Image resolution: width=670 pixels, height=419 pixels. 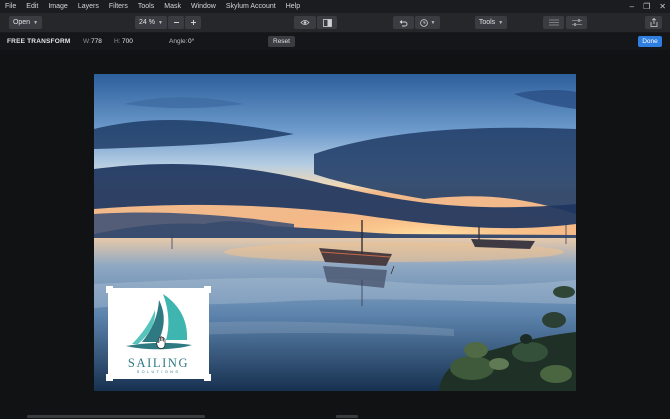 I want to click on menu-skylum-account: Skylum Account, so click(x=251, y=6).